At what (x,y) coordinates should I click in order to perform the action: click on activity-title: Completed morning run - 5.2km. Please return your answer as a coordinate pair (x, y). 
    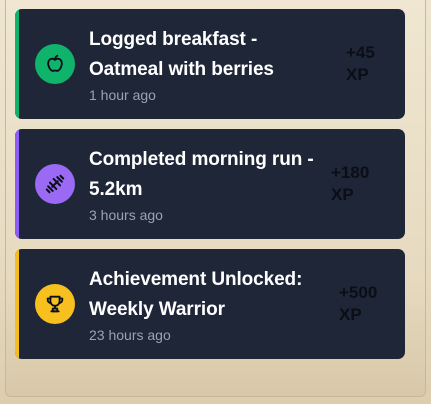
    Looking at the image, I should click on (201, 174).